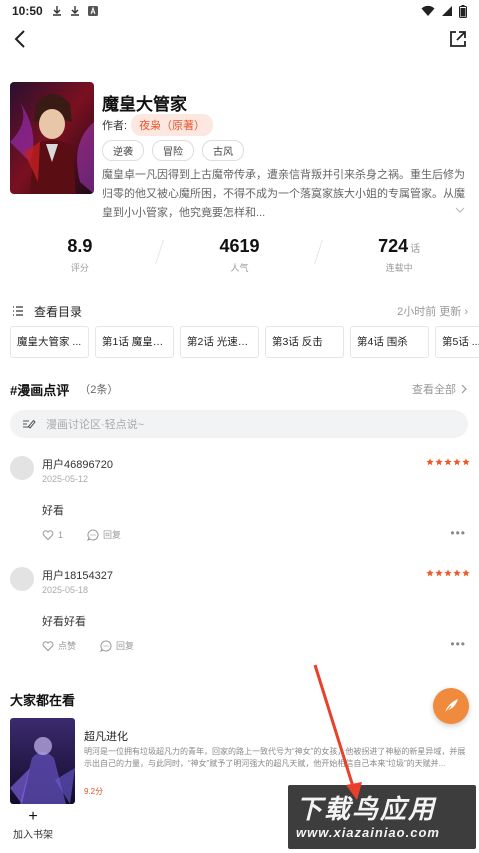 This screenshot has height=853, width=479. I want to click on view-all-label: 查看全部, so click(434, 389).